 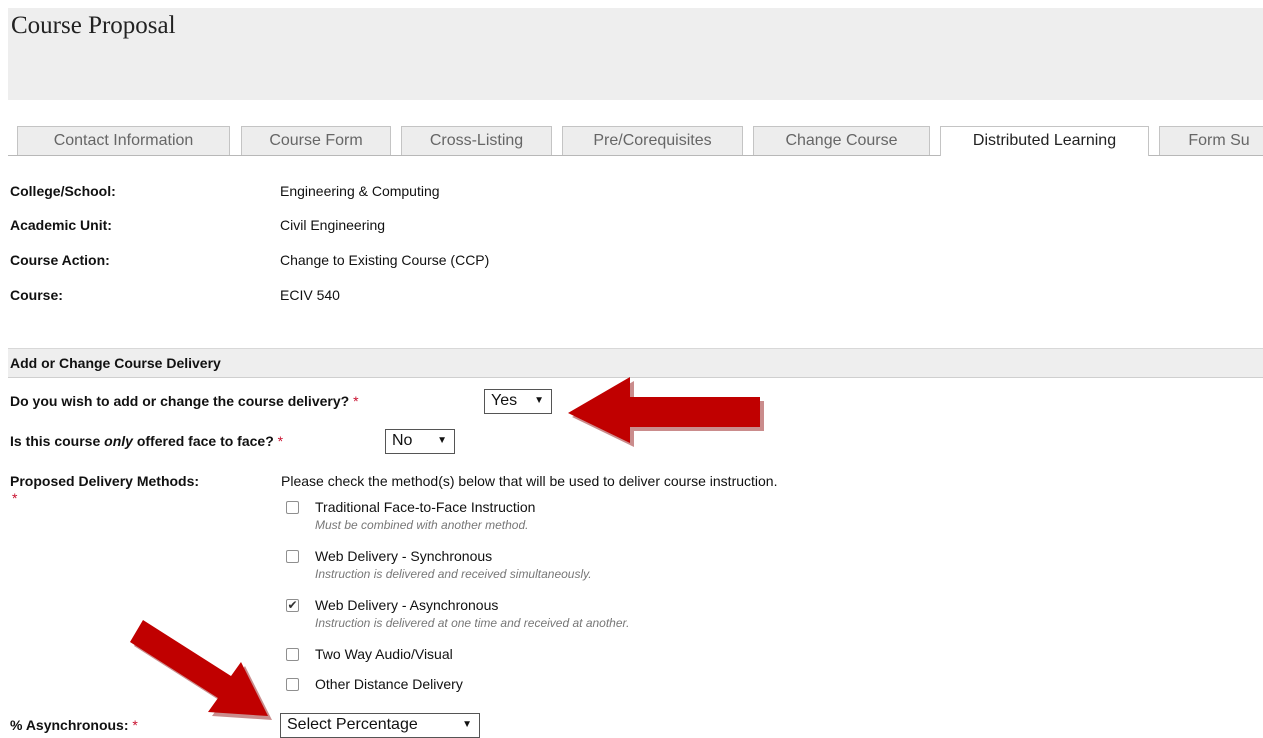 What do you see at coordinates (666, 412) in the screenshot?
I see `annotation-arrow-right` at bounding box center [666, 412].